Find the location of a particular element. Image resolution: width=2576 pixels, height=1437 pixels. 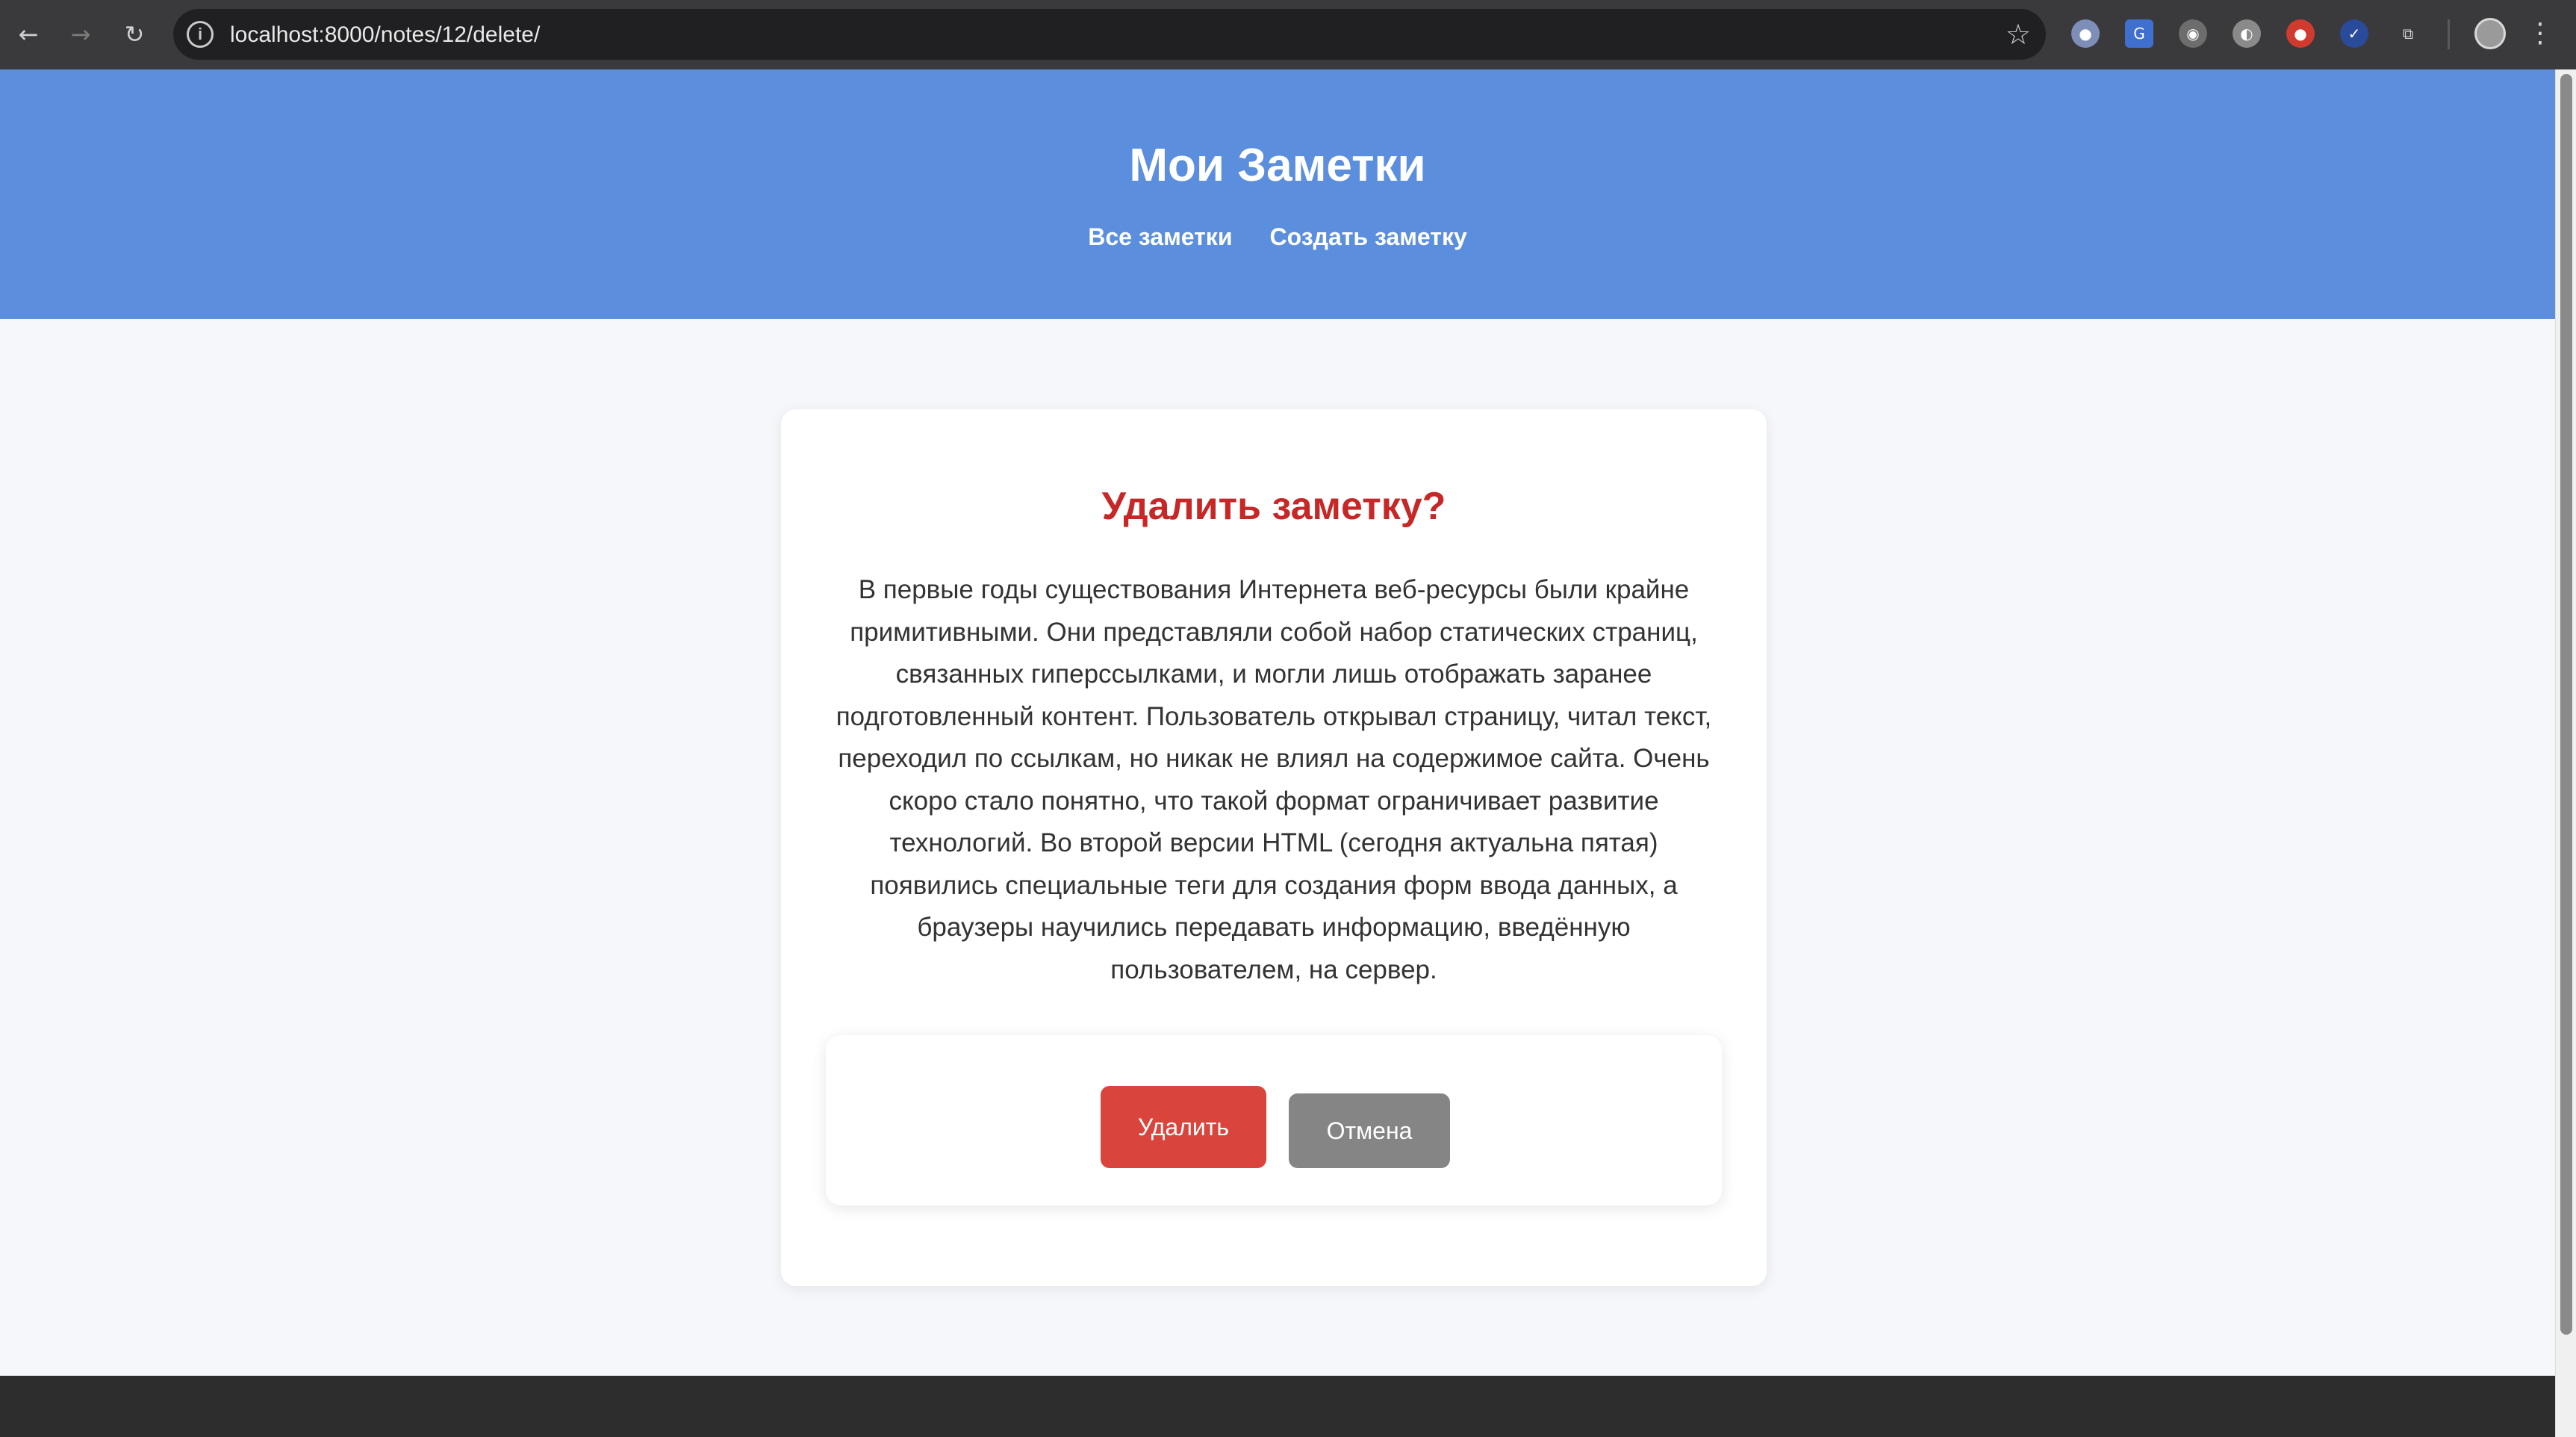

site-nav: Все заметки Создать заметку is located at coordinates (1277, 237).